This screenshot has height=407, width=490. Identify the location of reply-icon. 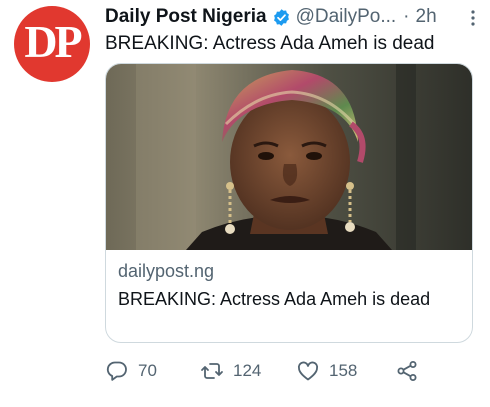
(116, 371).